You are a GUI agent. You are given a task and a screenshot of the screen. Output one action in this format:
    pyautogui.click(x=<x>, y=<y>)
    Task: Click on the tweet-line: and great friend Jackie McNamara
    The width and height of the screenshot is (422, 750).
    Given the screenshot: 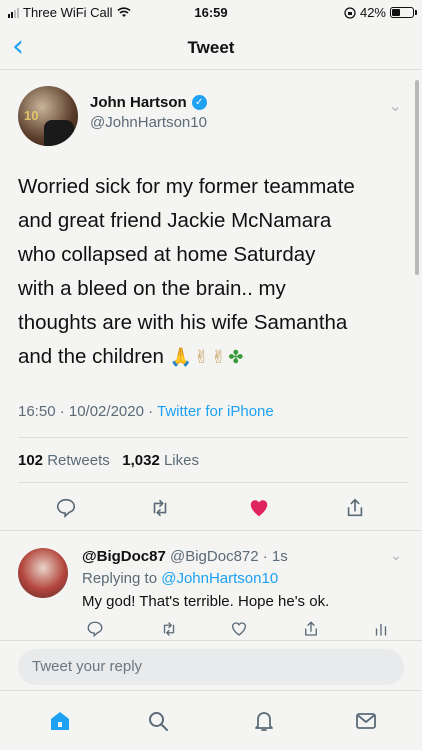 What is the action you would take?
    pyautogui.click(x=175, y=220)
    